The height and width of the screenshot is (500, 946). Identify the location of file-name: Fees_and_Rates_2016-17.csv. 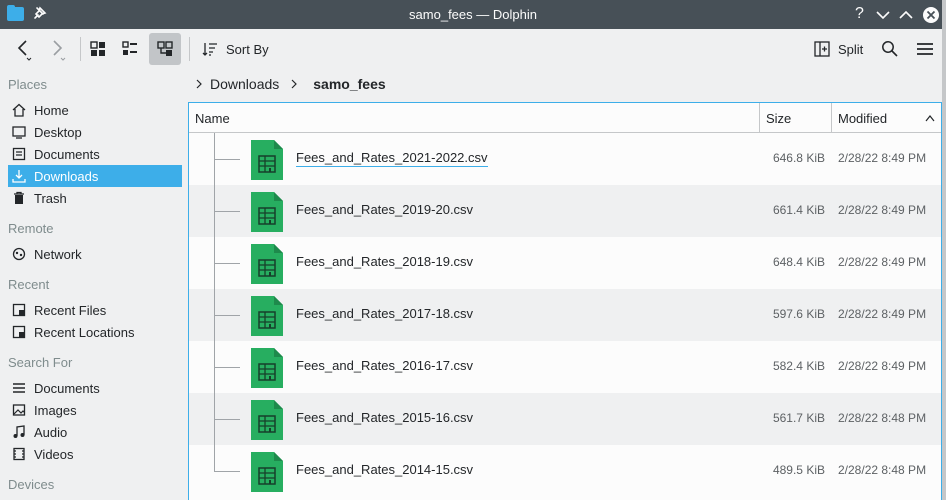
(385, 365).